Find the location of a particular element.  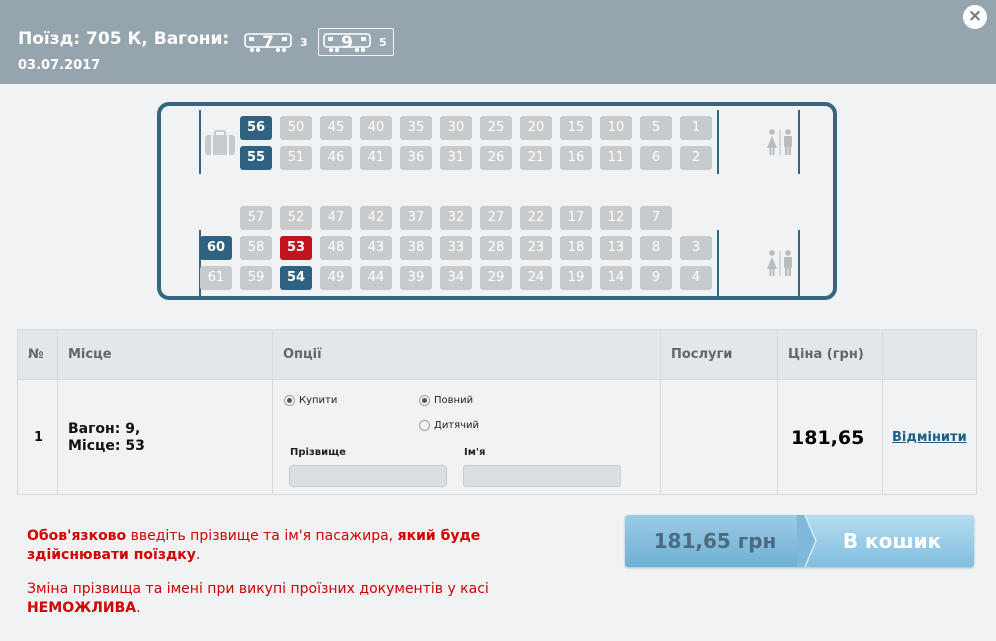

cancel-link: Відмінити is located at coordinates (929, 437).